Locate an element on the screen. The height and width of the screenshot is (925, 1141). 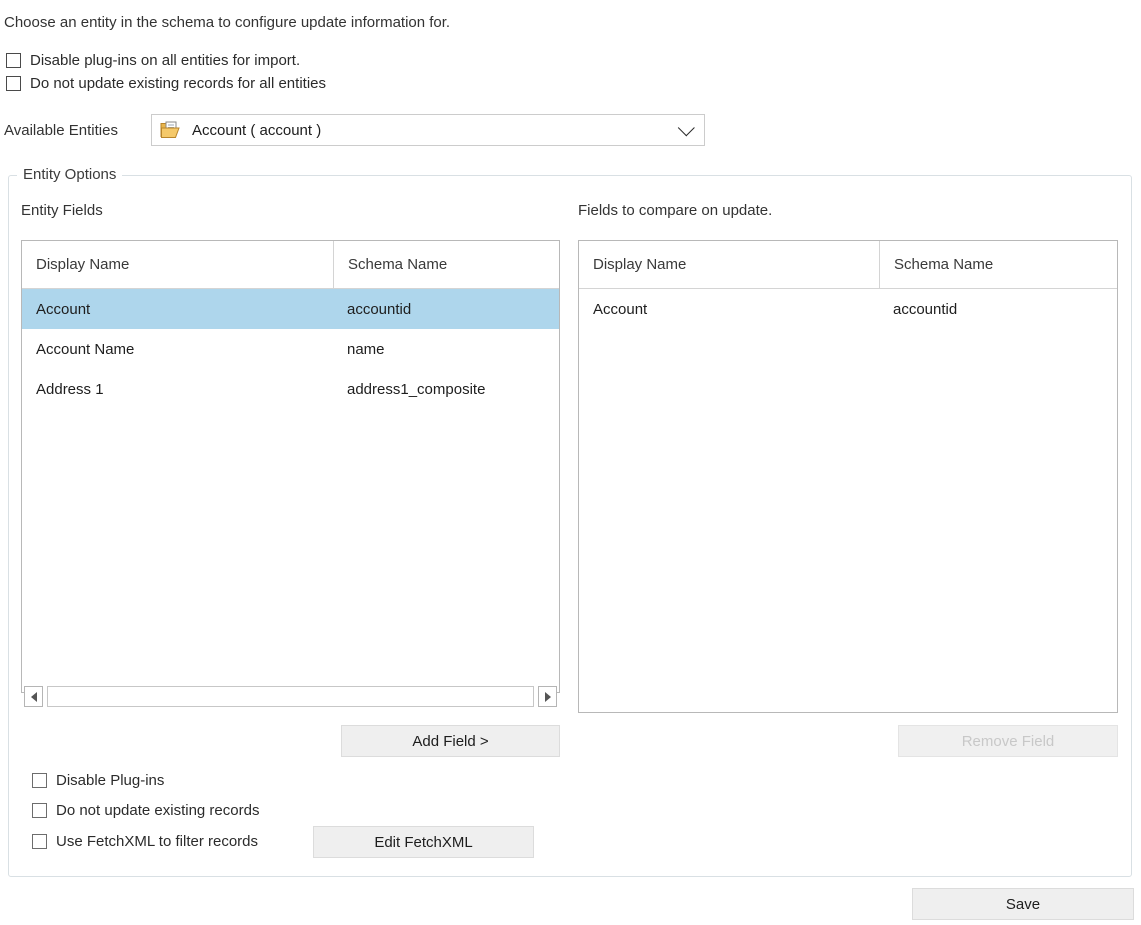
entity-options-group-title: Entity Options is located at coordinates (70, 174).